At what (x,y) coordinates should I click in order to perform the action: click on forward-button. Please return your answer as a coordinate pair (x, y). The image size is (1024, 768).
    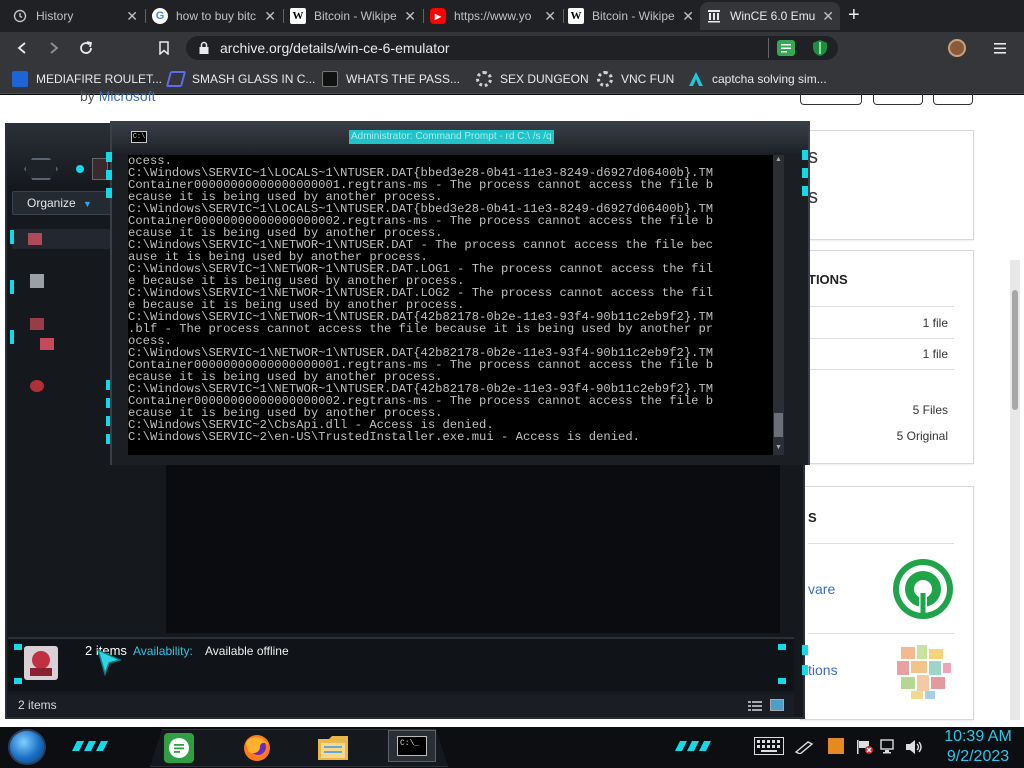
    Looking at the image, I should click on (54, 48).